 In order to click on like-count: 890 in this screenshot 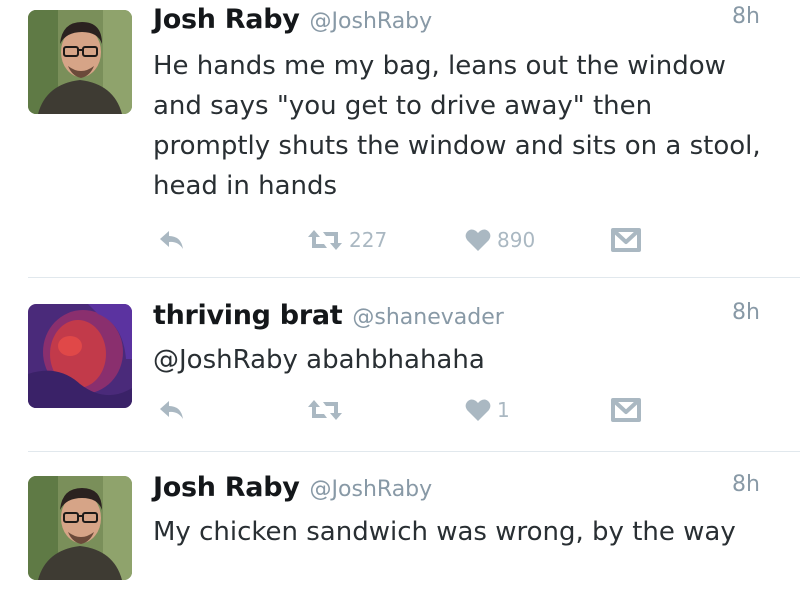, I will do `click(516, 240)`.